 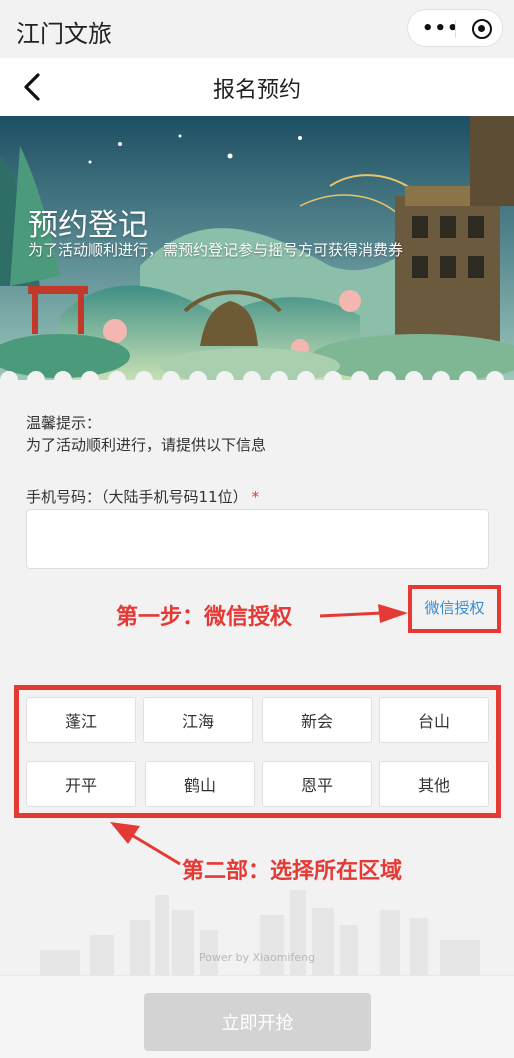 I want to click on page-title: 报名预约, so click(x=256, y=90).